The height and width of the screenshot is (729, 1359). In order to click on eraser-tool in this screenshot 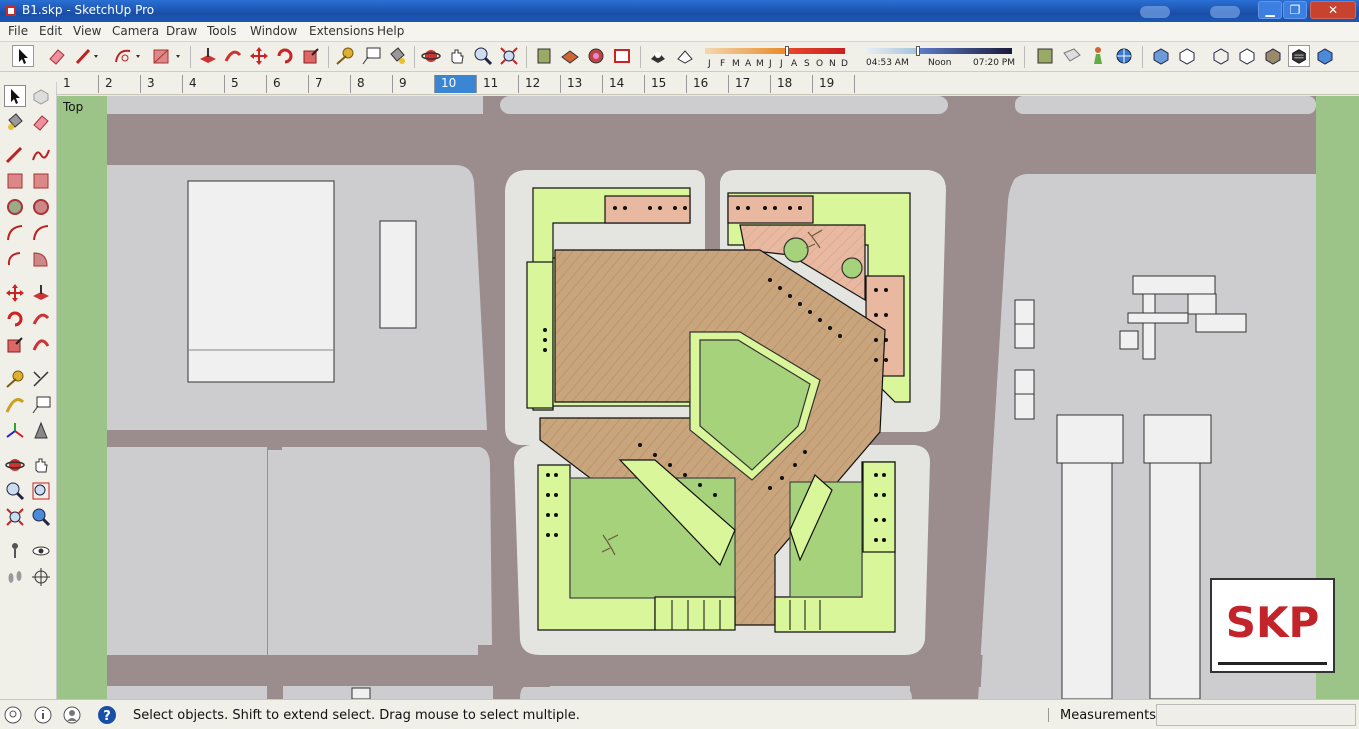, I will do `click(41, 122)`.